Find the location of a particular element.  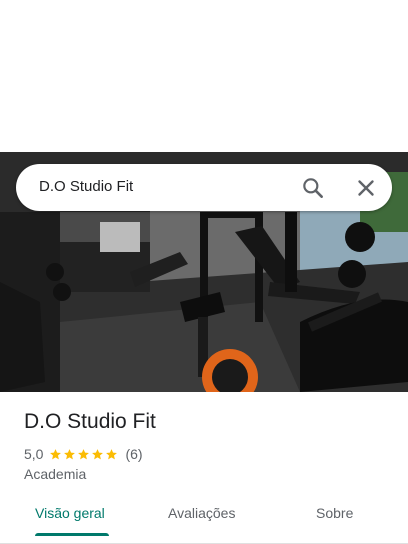

tab-reviews: Avaliações is located at coordinates (201, 513).